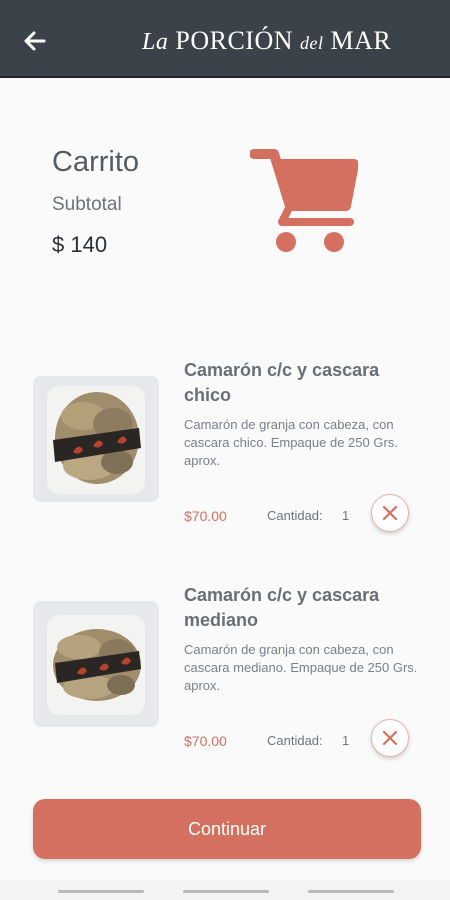 The image size is (450, 900). Describe the element at coordinates (227, 829) in the screenshot. I see `continue-button: Continuar` at that location.